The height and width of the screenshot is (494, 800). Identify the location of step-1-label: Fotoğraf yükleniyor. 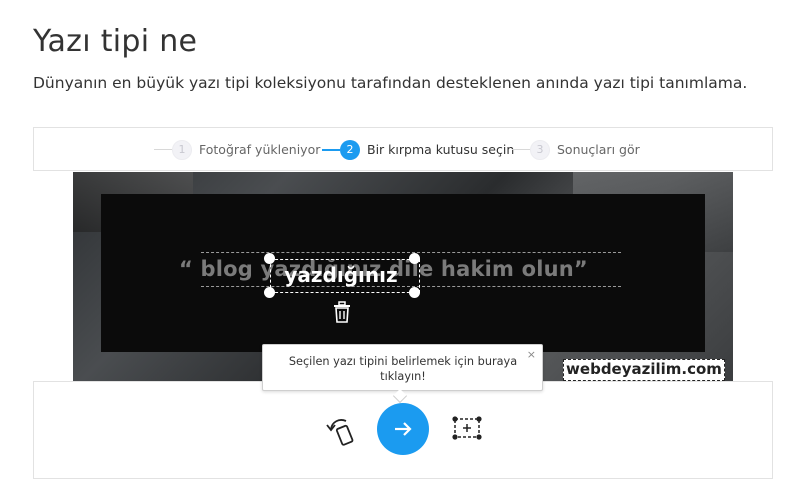
(260, 149).